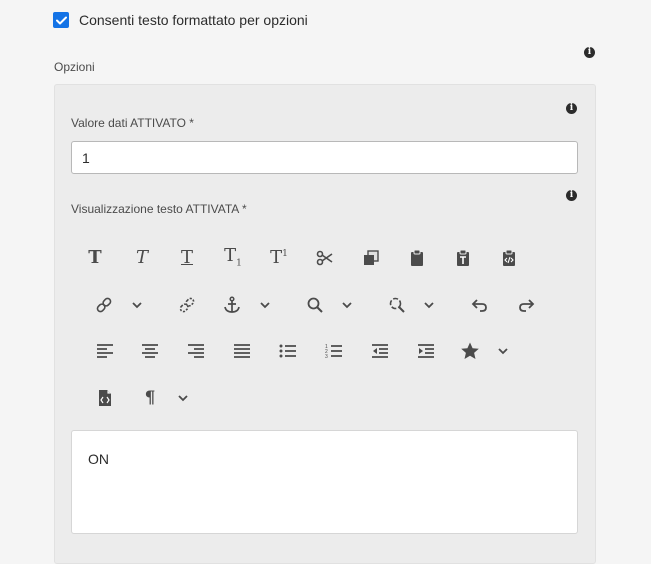  I want to click on svg-text: 3, so click(326, 356).